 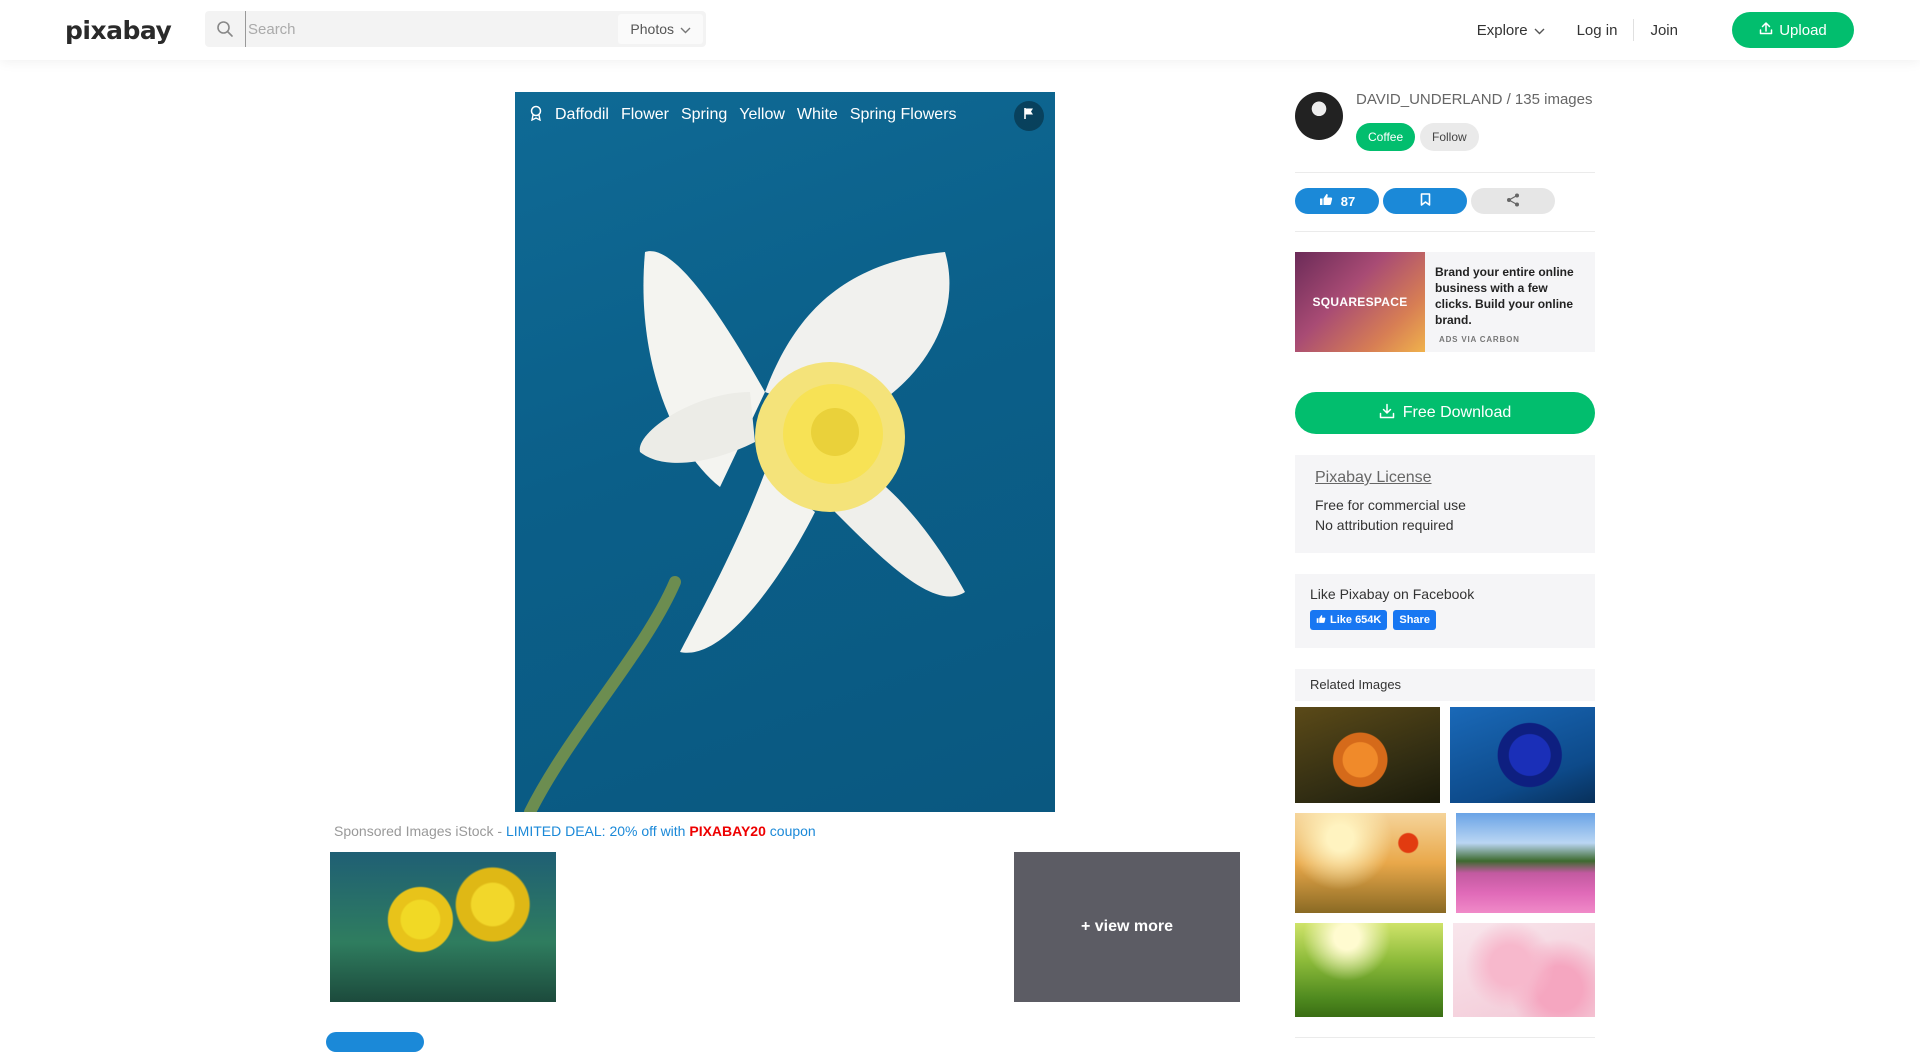 I want to click on related-image-poppy-field, so click(x=1370, y=863).